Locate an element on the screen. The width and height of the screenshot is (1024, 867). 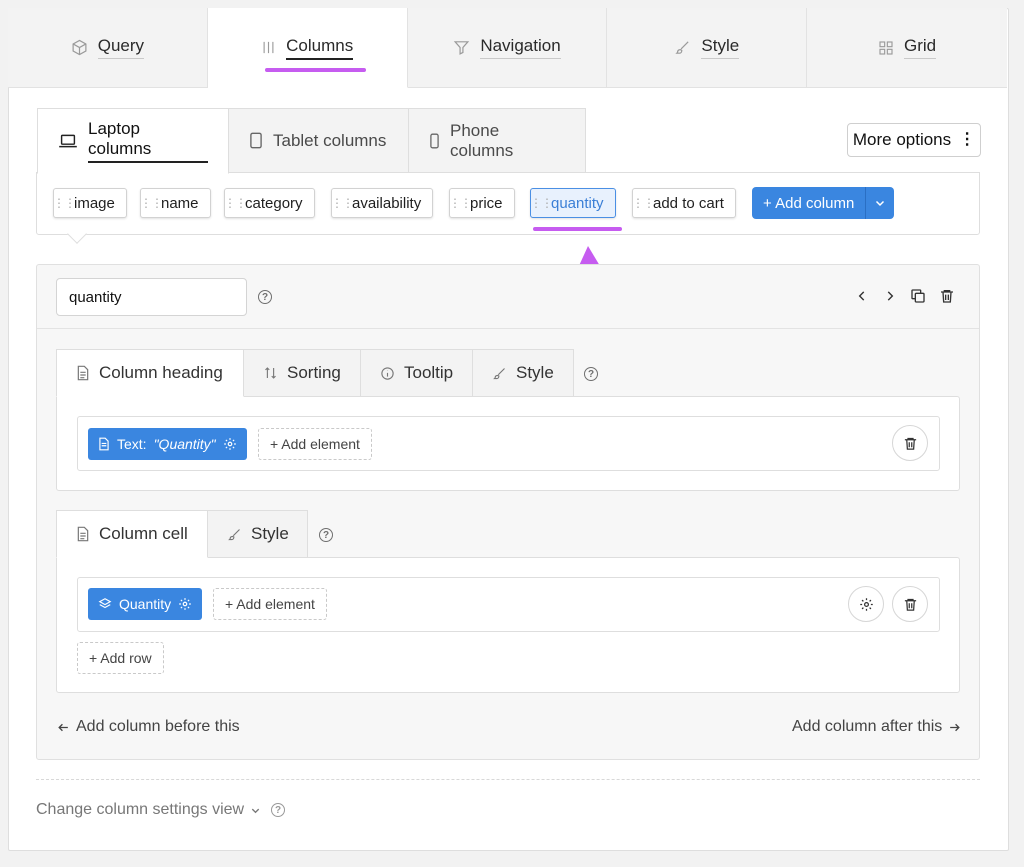
tablet-icon is located at coordinates (256, 140).